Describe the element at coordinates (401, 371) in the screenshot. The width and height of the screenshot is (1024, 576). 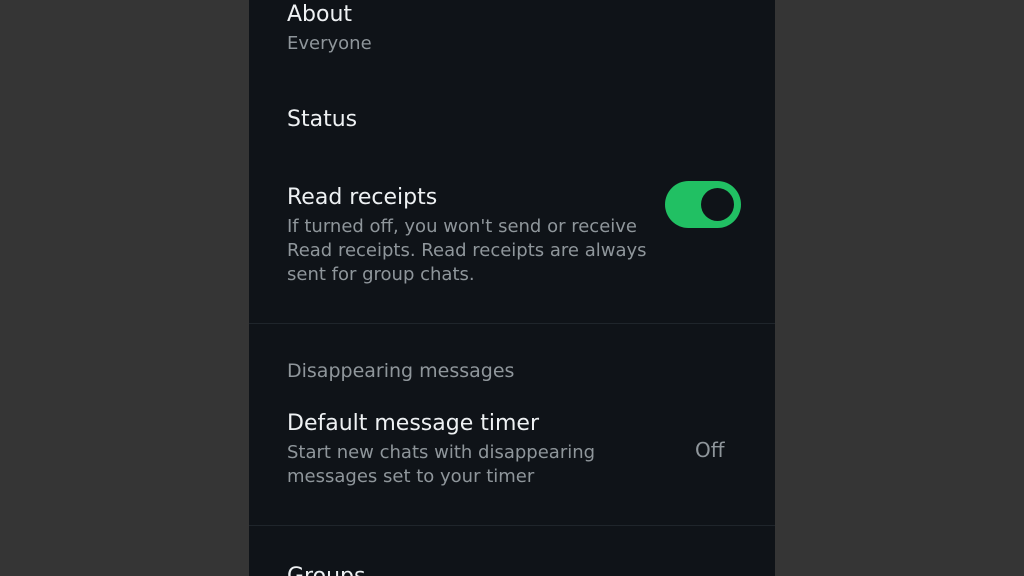
I see `disappearing-messages-heading: Disappearing messages` at that location.